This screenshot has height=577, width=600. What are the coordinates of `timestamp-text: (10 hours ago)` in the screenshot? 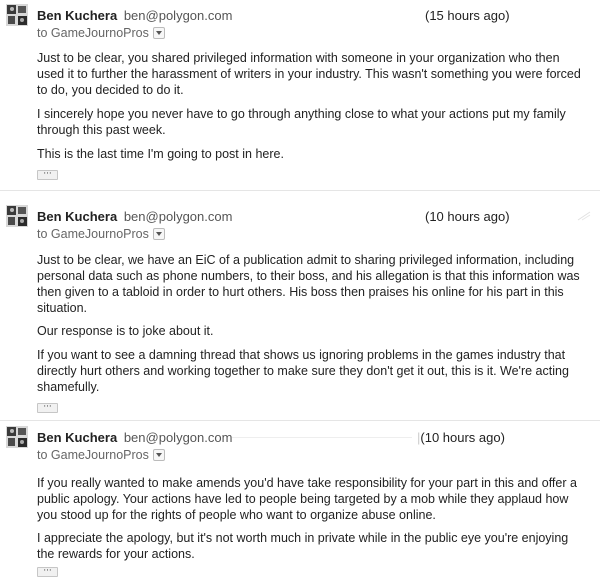 It's located at (462, 437).